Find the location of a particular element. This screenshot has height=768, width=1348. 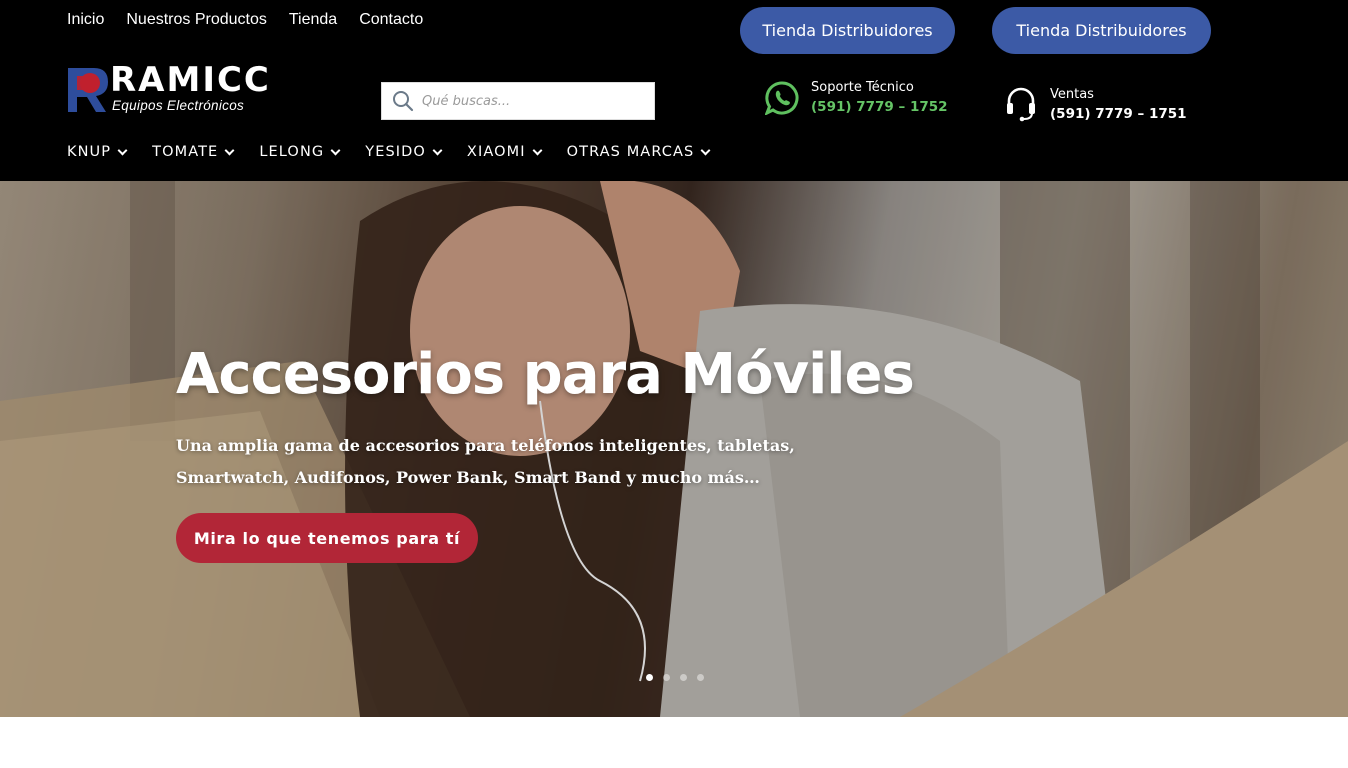

support-phone: (591) 7779 – 1752 is located at coordinates (879, 107).